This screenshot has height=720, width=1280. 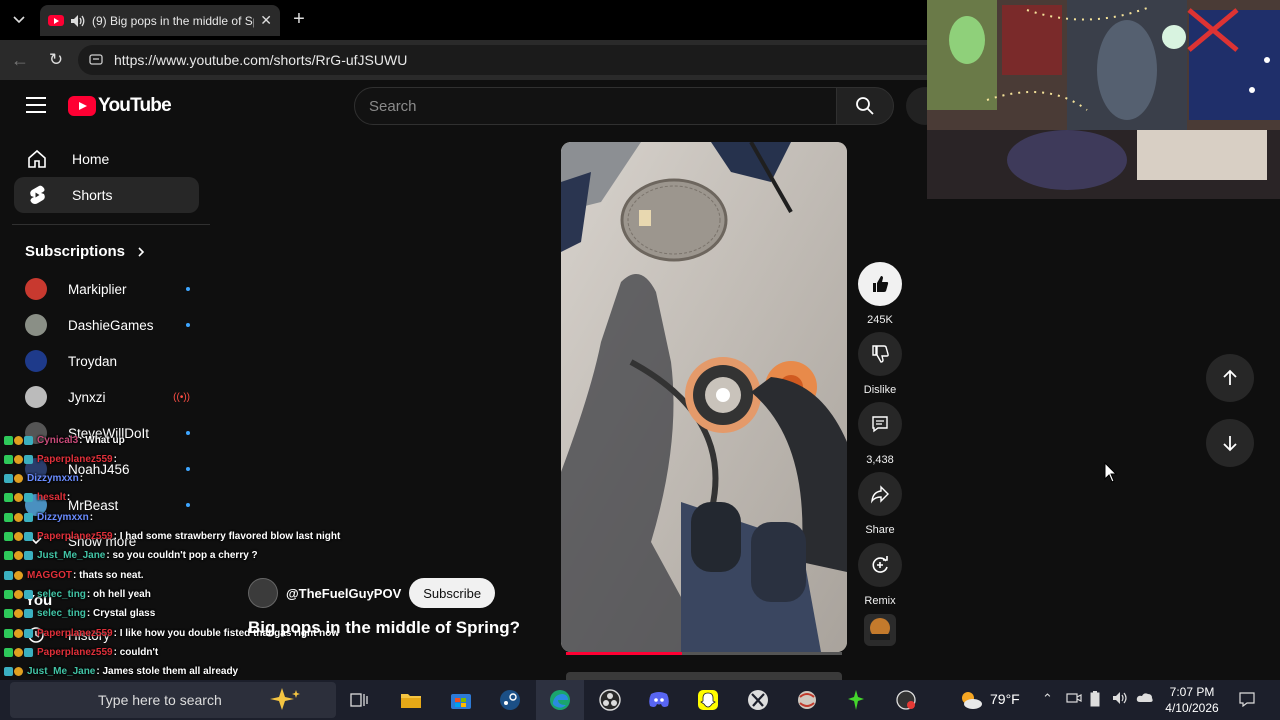 I want to click on chat-username: Dizzymxxn, so click(x=63, y=517).